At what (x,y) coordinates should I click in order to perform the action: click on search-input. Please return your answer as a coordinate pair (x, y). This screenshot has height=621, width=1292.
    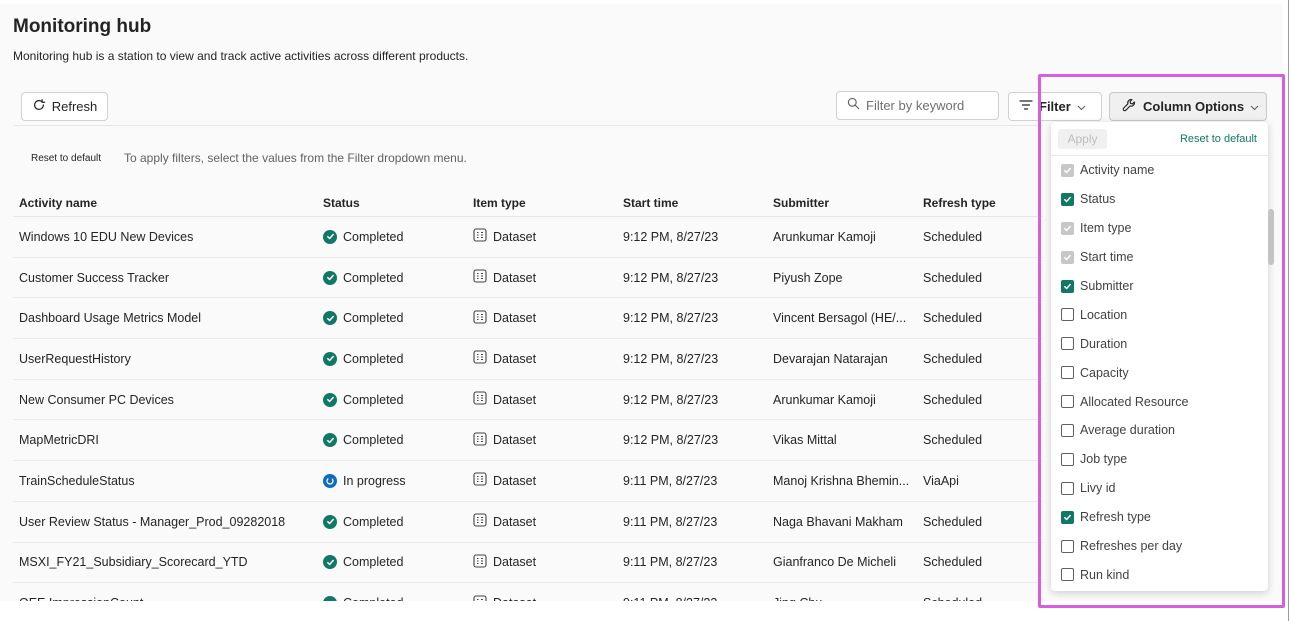
    Looking at the image, I should click on (931, 105).